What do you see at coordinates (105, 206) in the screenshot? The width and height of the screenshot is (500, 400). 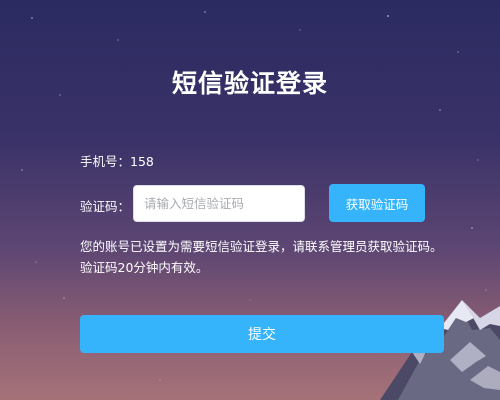 I see `verification-code-label: 验证码：` at bounding box center [105, 206].